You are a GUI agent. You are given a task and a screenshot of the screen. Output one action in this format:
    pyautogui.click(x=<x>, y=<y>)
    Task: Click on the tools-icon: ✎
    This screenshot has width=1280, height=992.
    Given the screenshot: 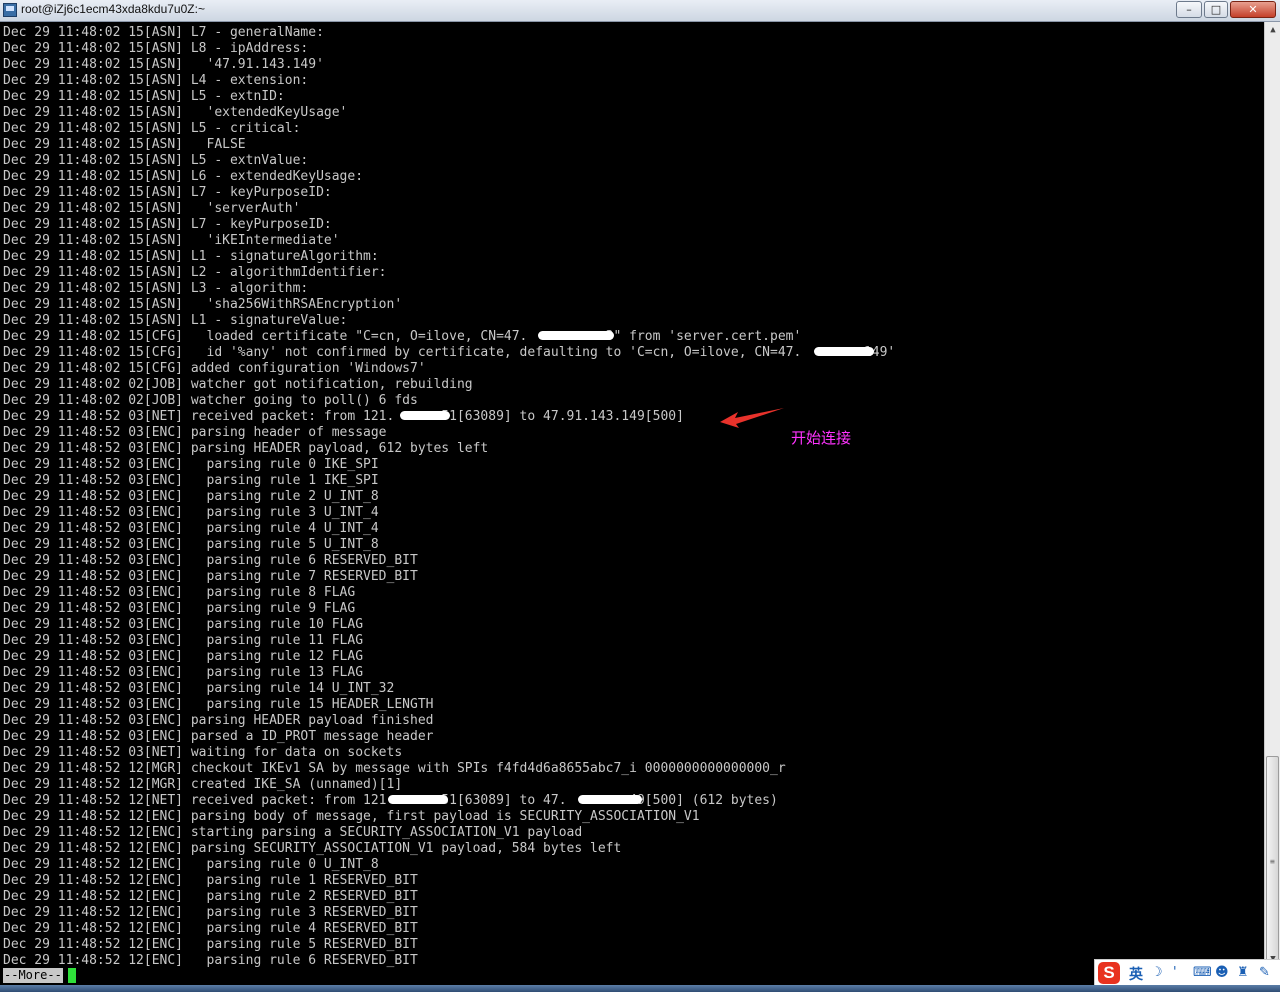 What is the action you would take?
    pyautogui.click(x=1264, y=972)
    